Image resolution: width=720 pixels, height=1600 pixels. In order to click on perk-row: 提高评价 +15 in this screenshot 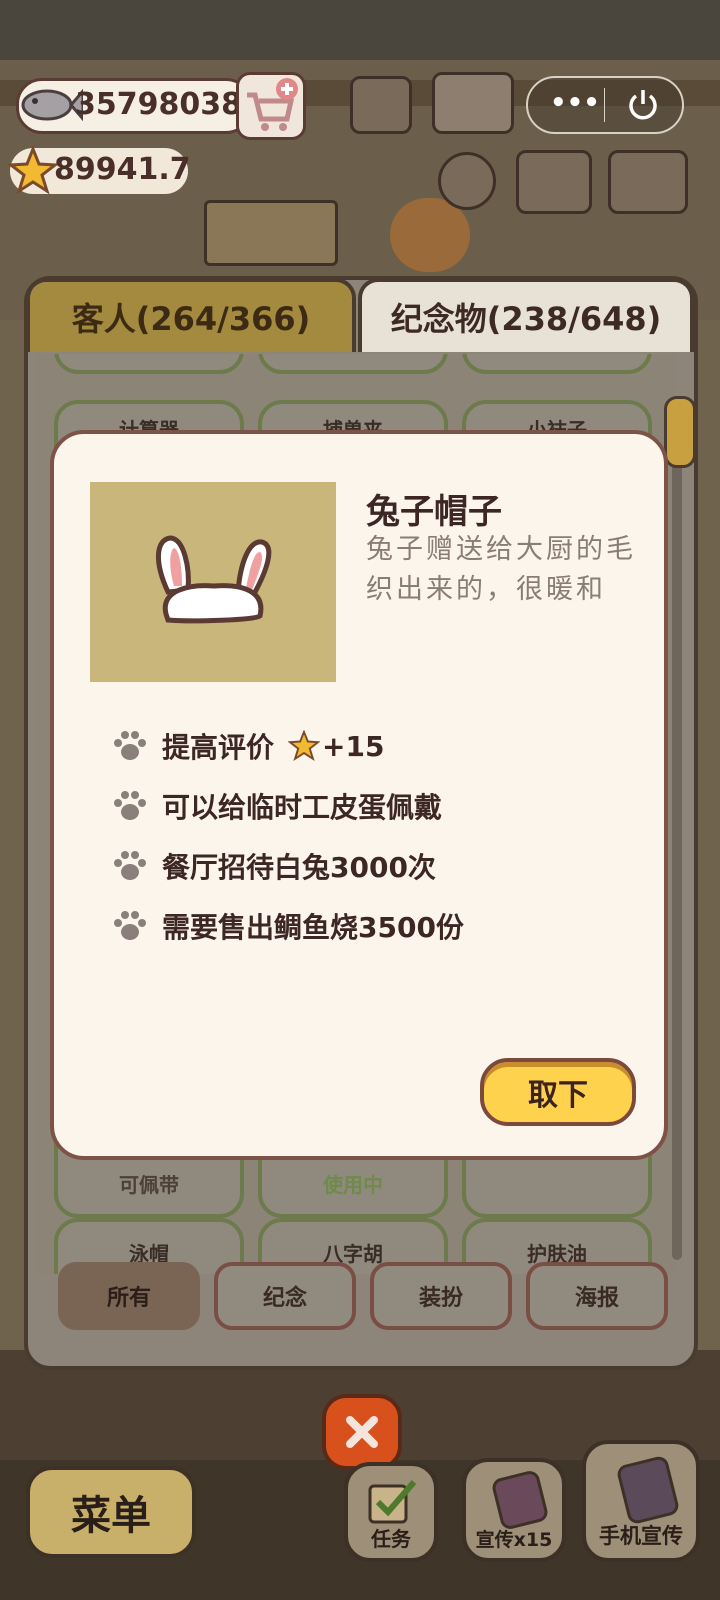, I will do `click(248, 746)`.